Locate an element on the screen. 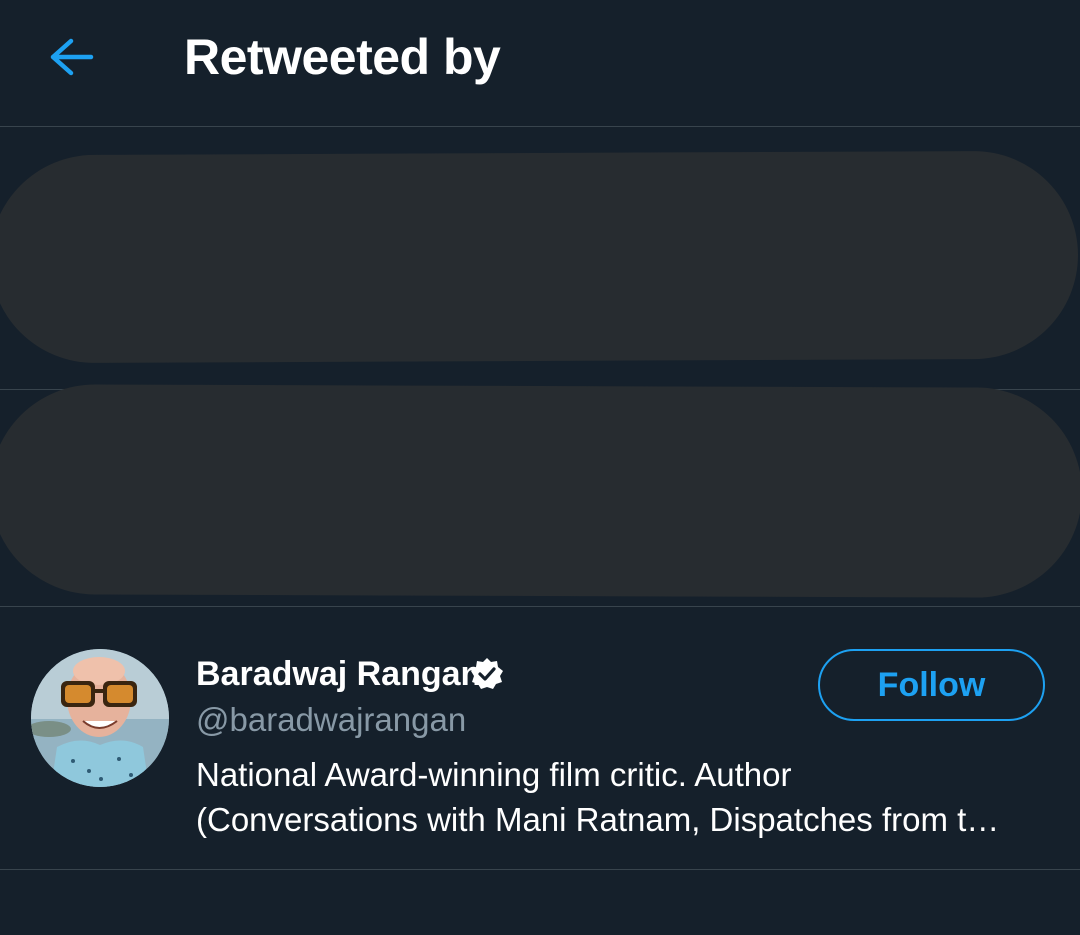 The image size is (1080, 935). top-app-bar: Retweeted by is located at coordinates (540, 63).